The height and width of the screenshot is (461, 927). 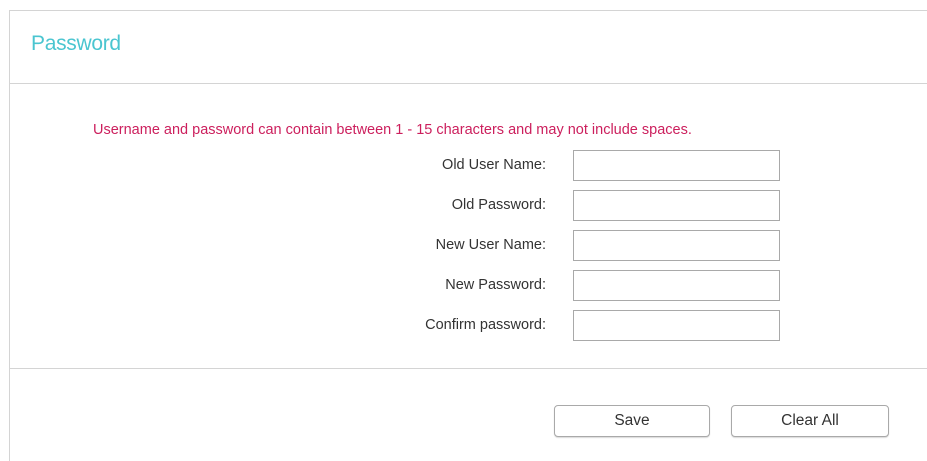 I want to click on new-user-name-input, so click(x=676, y=245).